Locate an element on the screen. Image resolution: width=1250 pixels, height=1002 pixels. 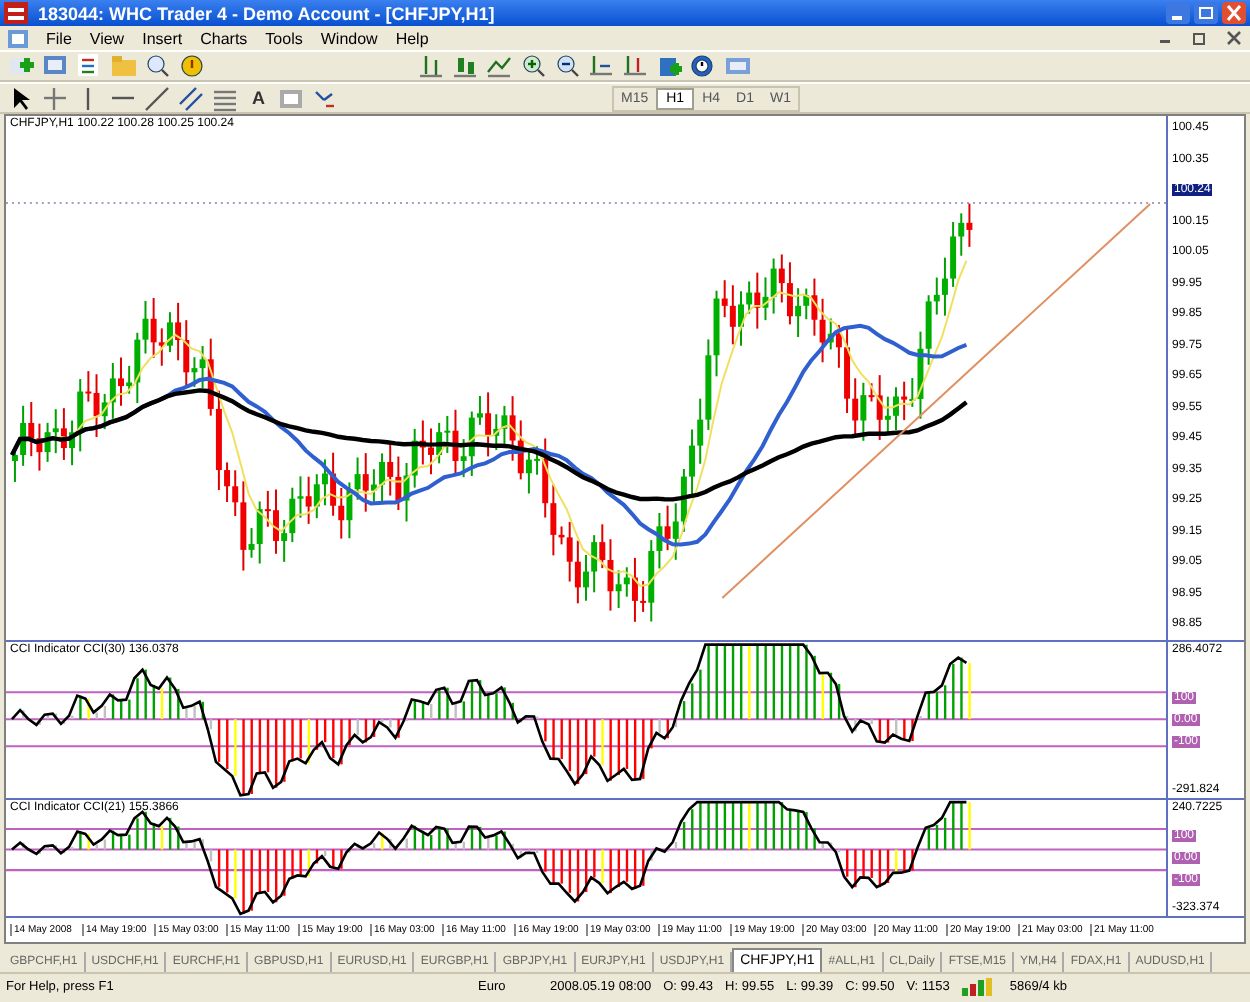
clock-icon is located at coordinates (704, 65).